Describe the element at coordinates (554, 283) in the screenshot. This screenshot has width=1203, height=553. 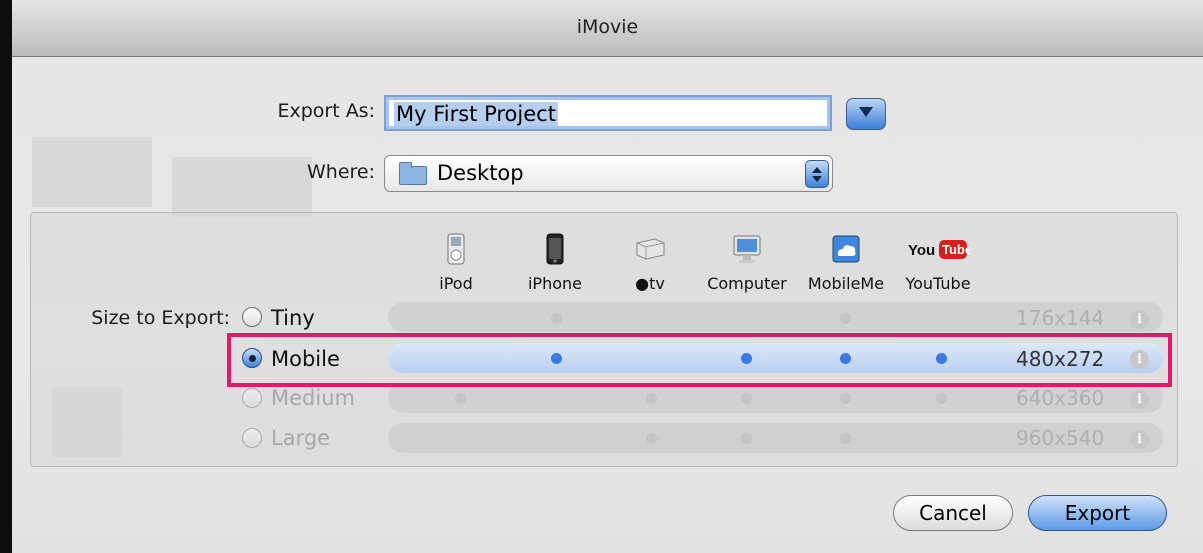
I see `device-label: iPhone` at that location.